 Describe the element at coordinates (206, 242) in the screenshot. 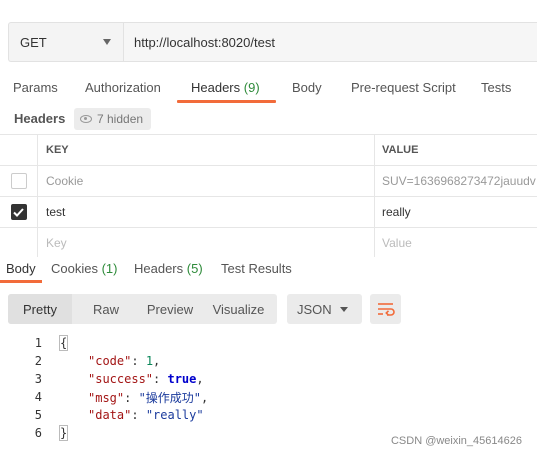

I see `new-key-input: Key` at that location.